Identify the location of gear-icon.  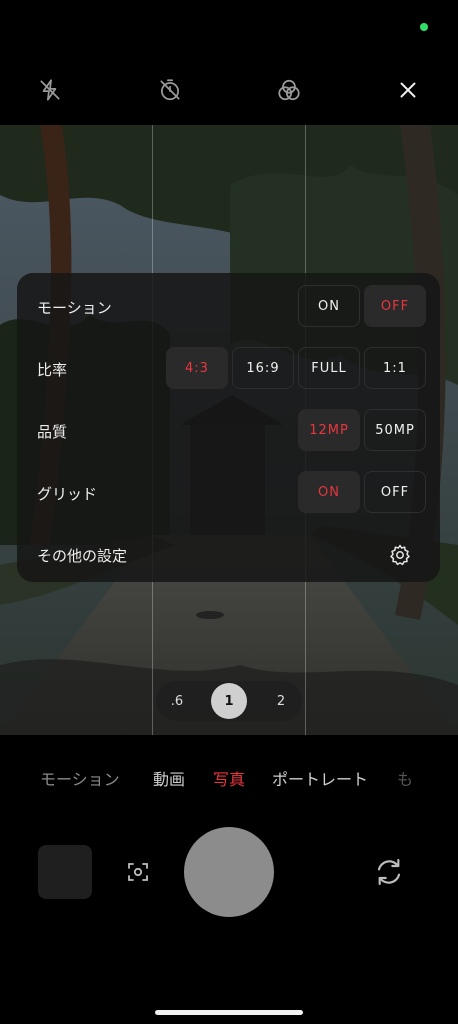
(400, 555).